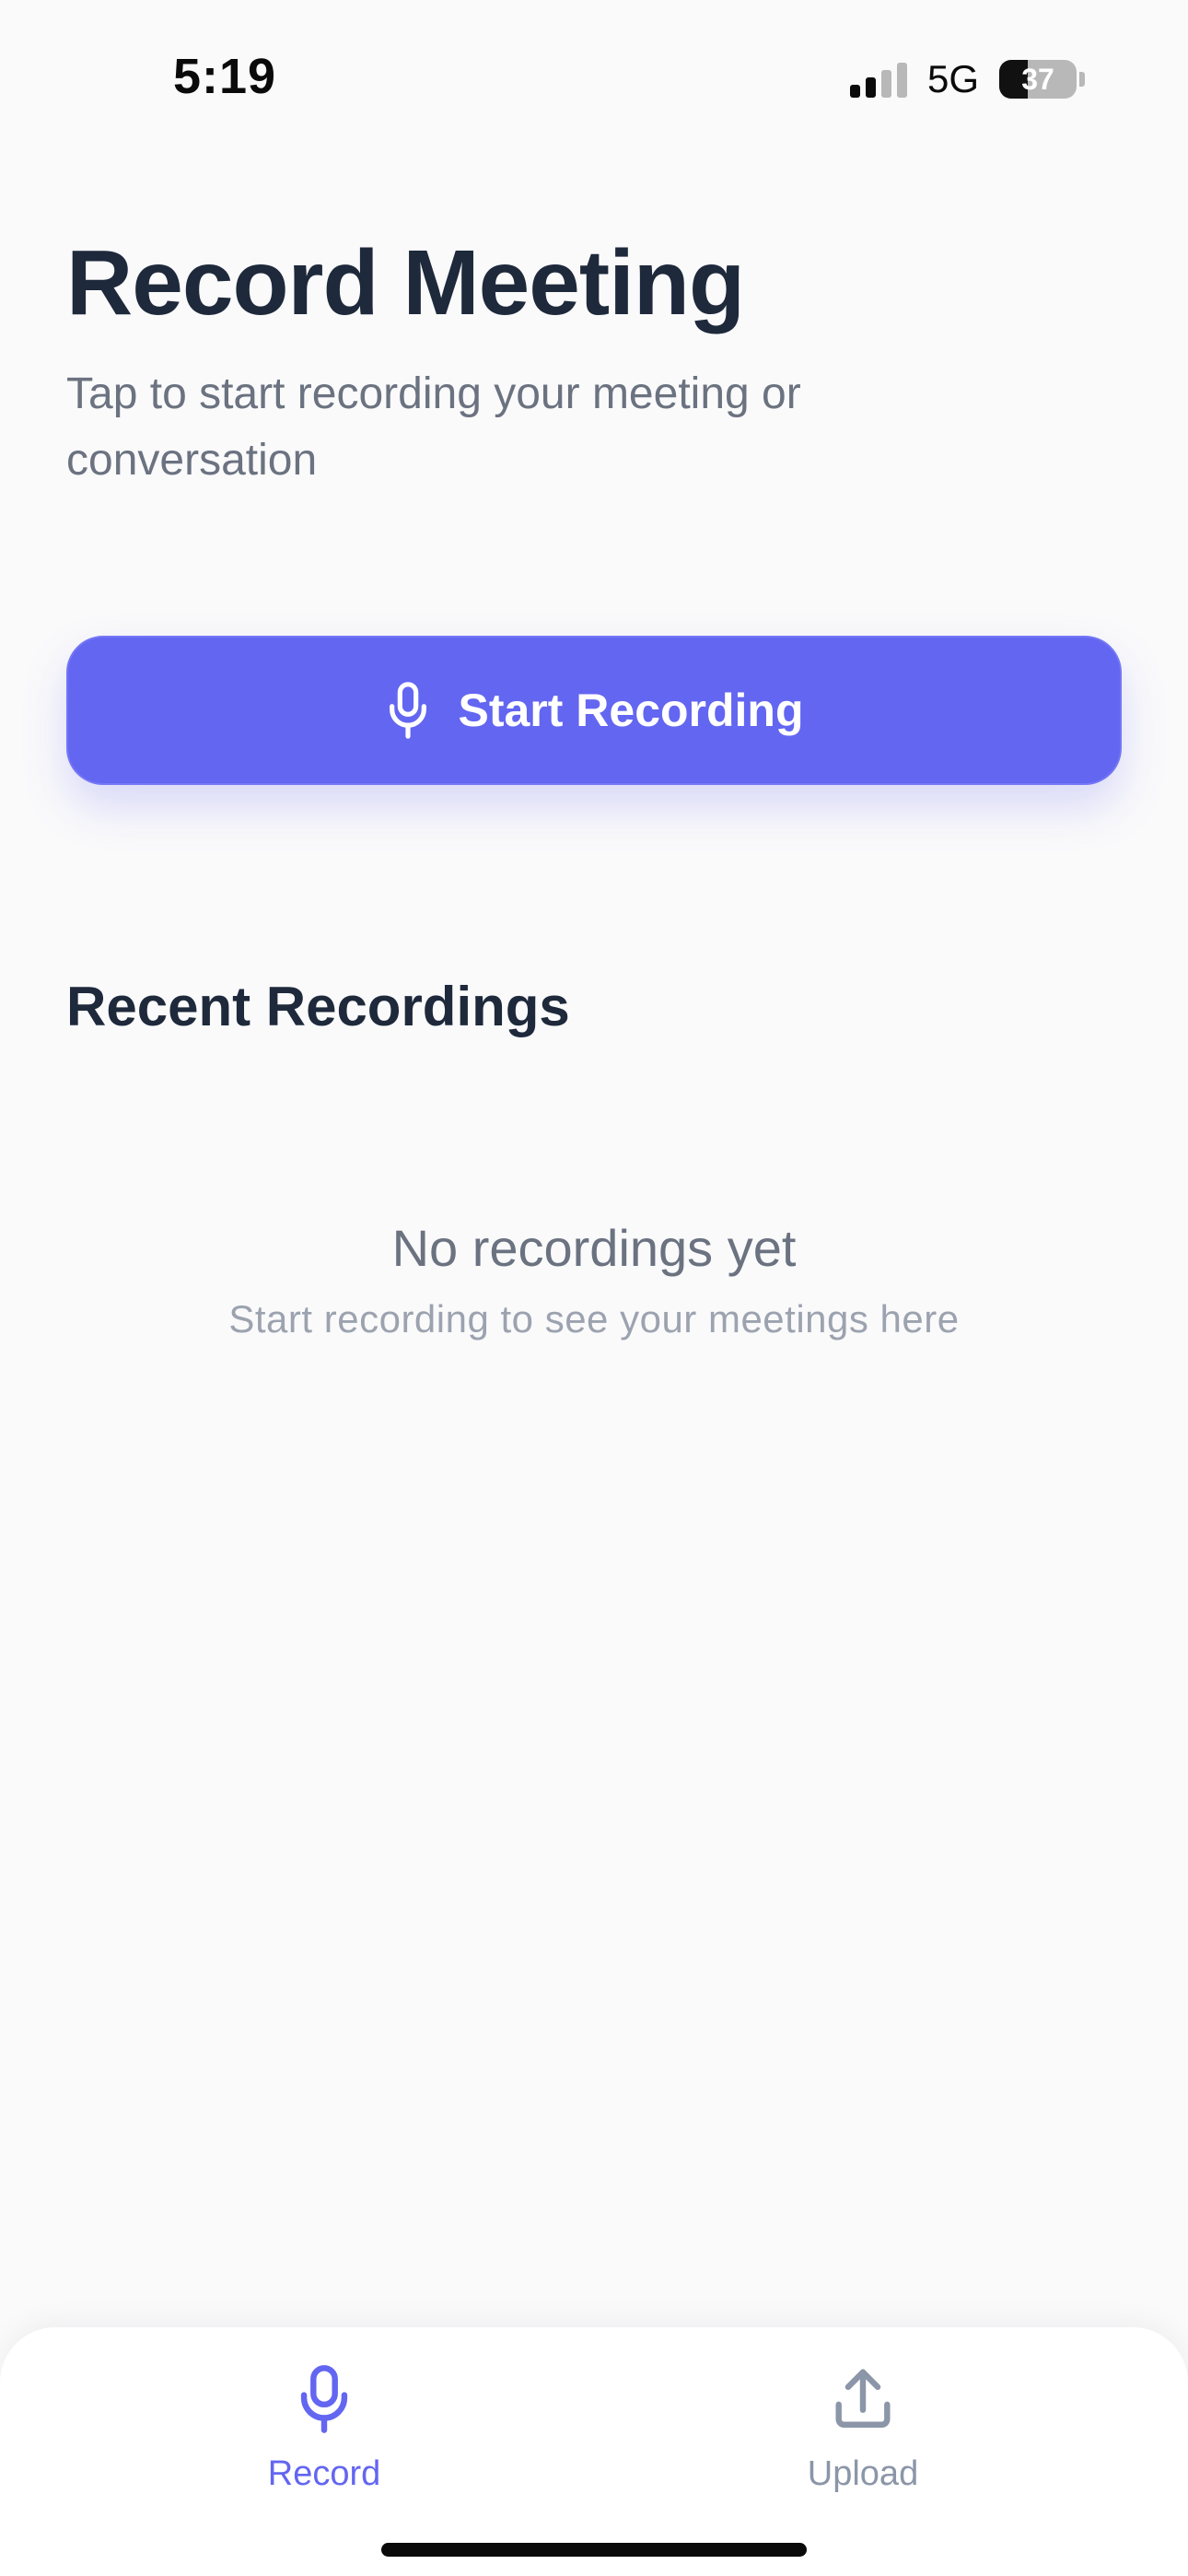 The image size is (1188, 2576). Describe the element at coordinates (594, 1248) in the screenshot. I see `empty-state-title: No recordings yet` at that location.